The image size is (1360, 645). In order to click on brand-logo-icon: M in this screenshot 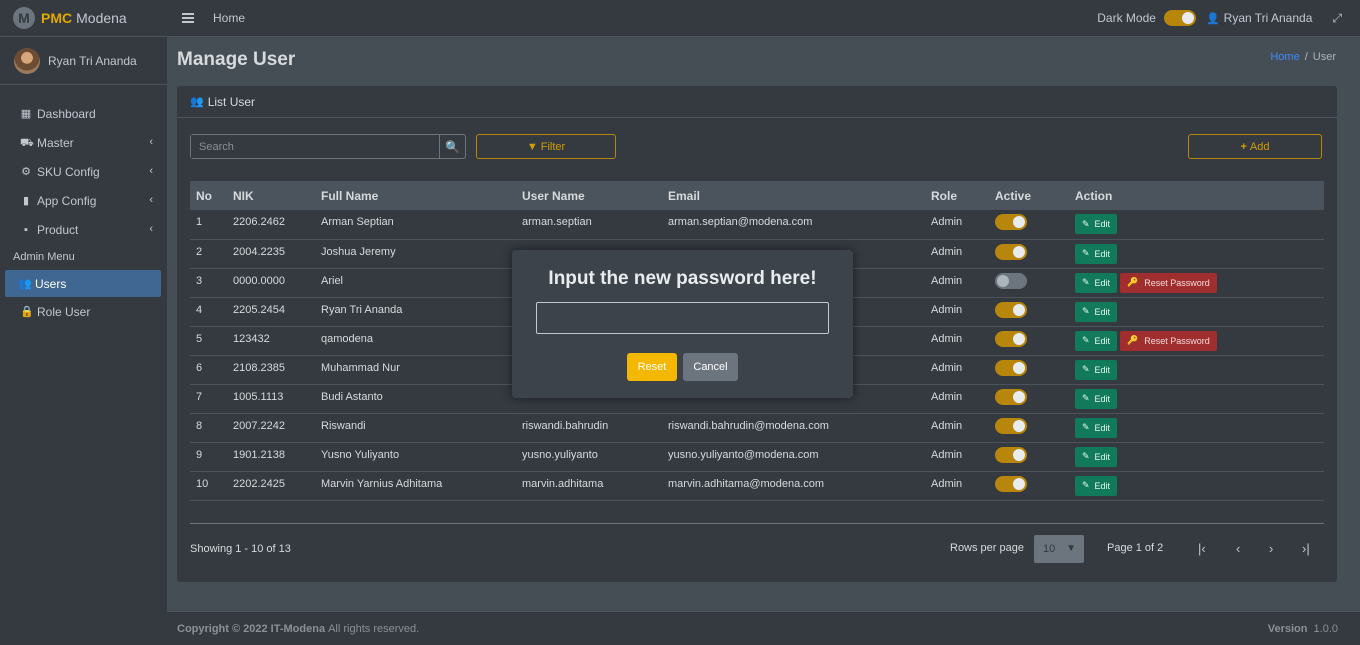, I will do `click(24, 18)`.